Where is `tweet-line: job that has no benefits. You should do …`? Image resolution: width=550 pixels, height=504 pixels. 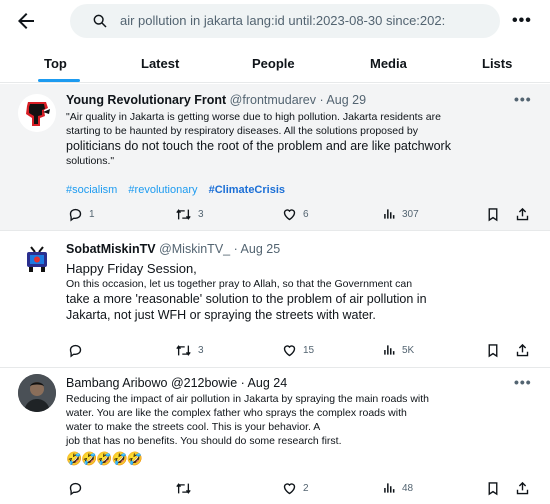 tweet-line: job that has no benefits. You should do … is located at coordinates (204, 441).